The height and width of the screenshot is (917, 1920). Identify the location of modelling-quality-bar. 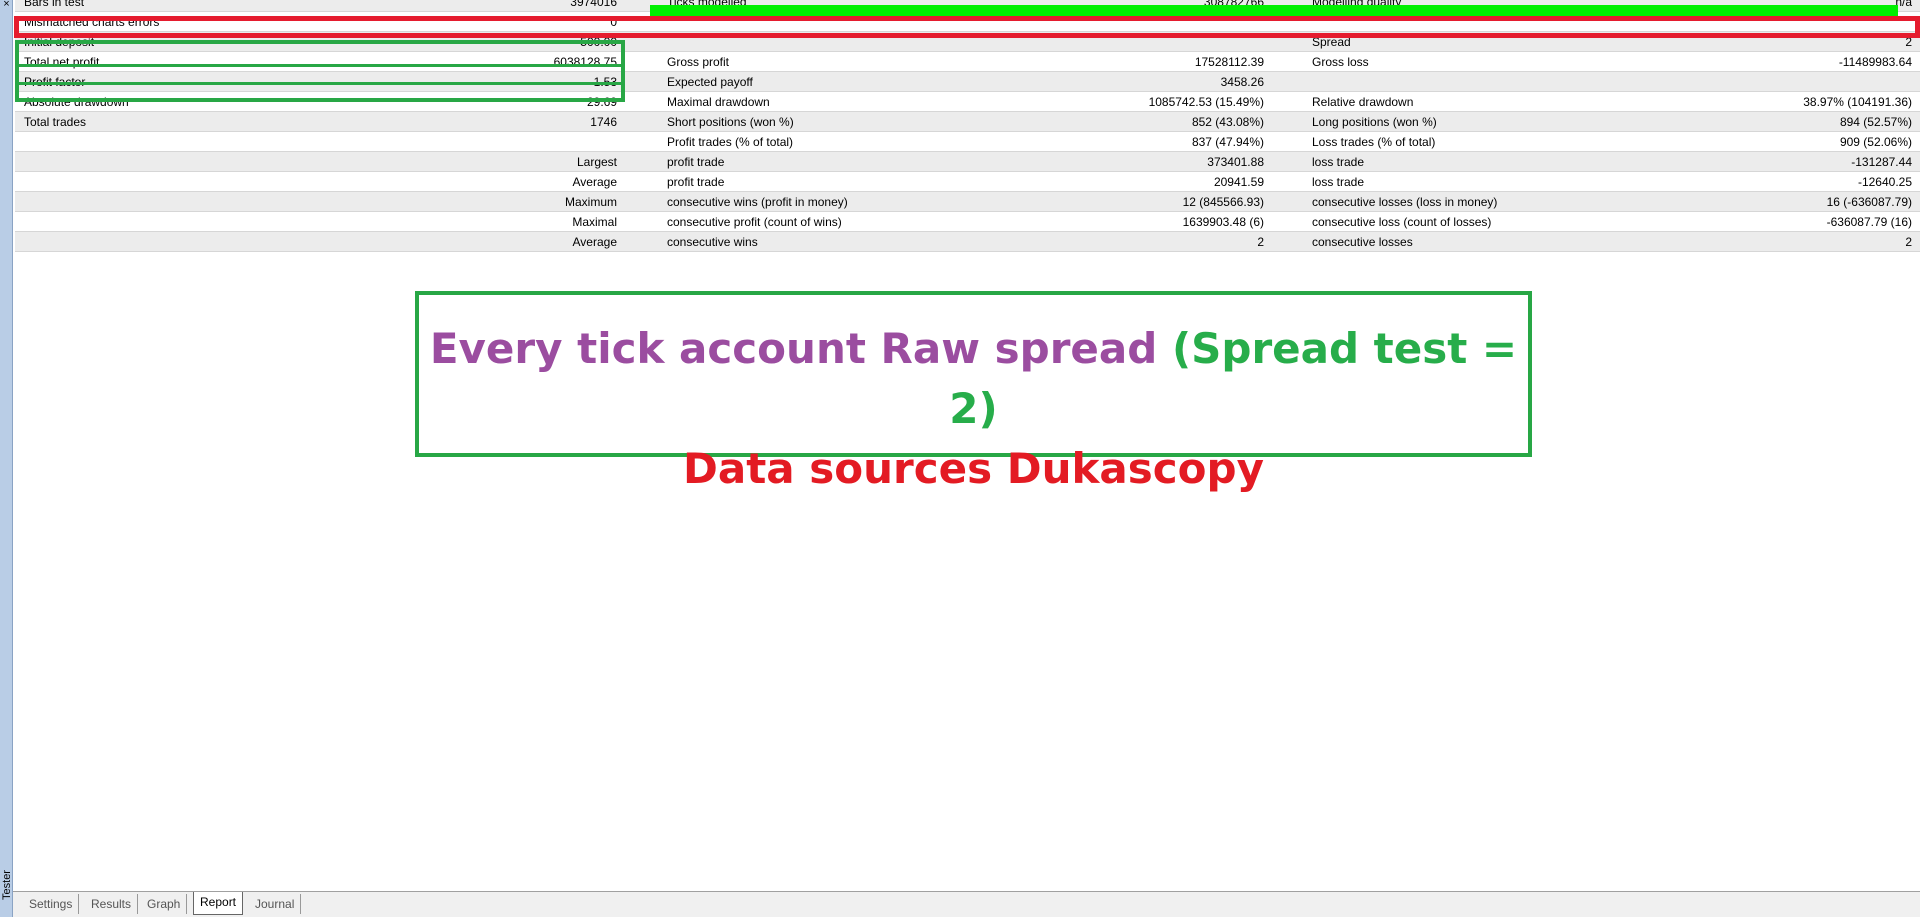
(1274, 13).